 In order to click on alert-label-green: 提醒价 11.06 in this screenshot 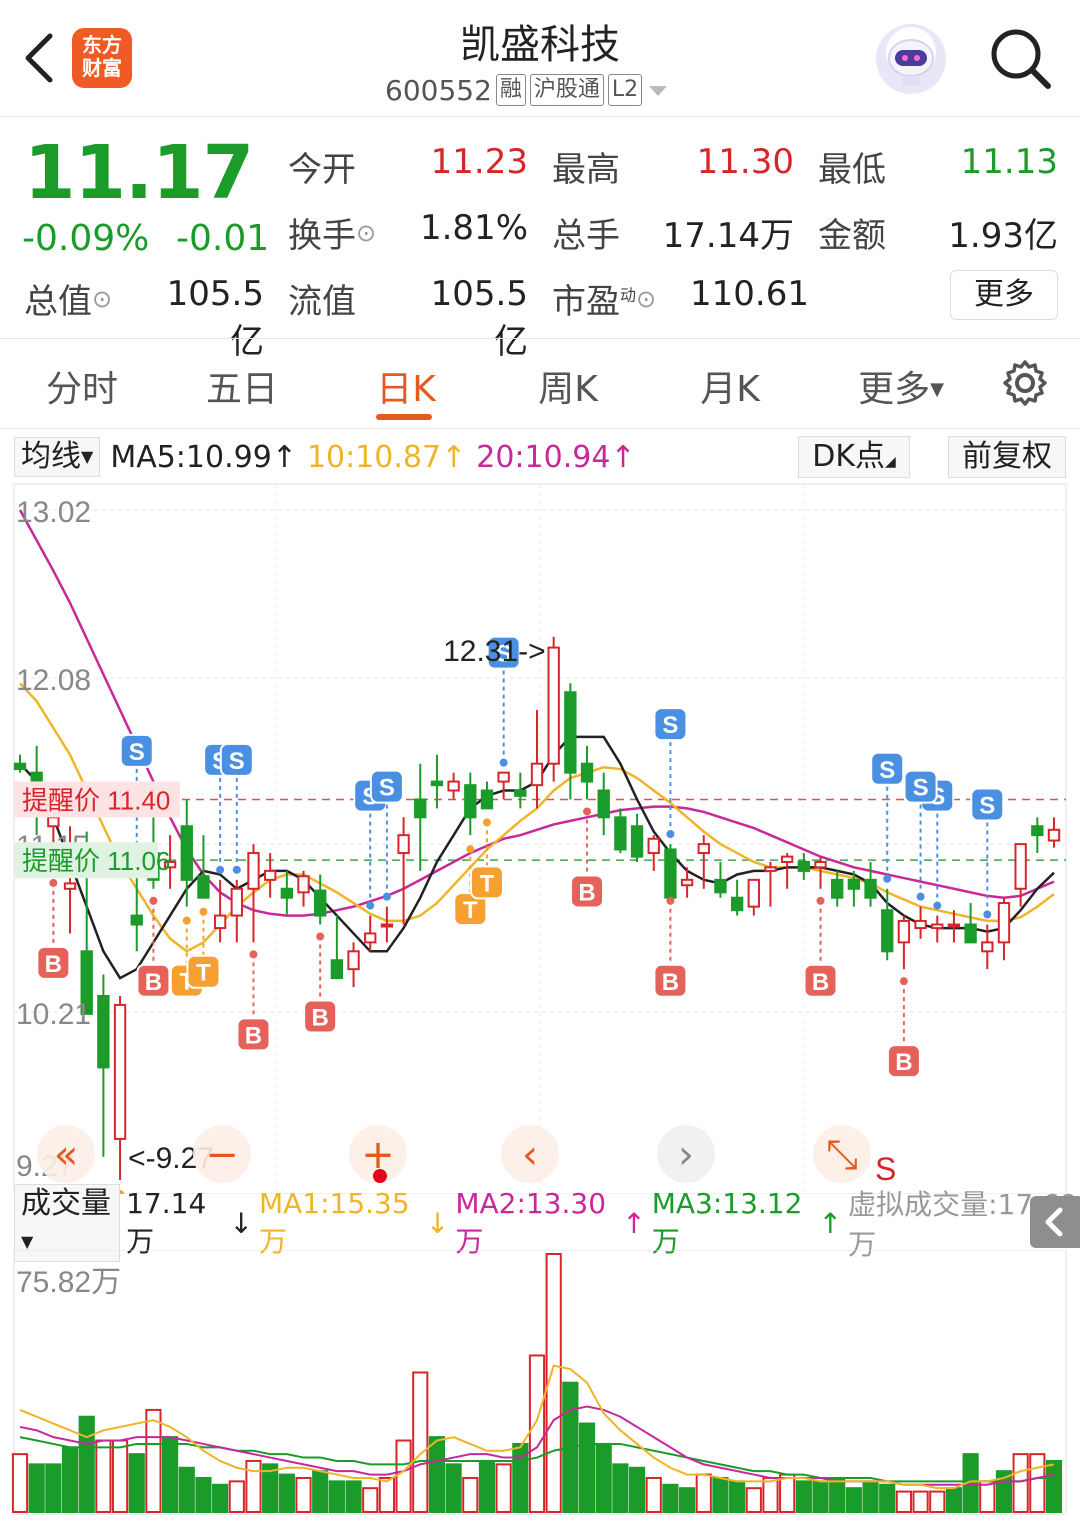, I will do `click(92, 860)`.